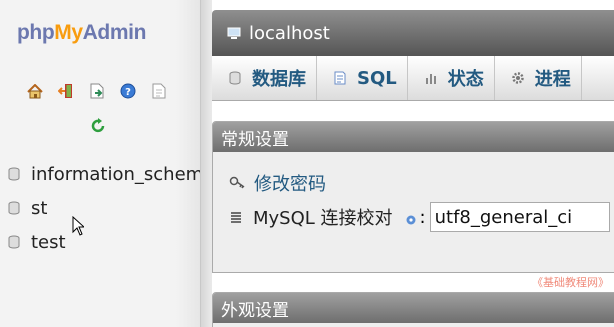  I want to click on tab-label: 数据库, so click(279, 79).